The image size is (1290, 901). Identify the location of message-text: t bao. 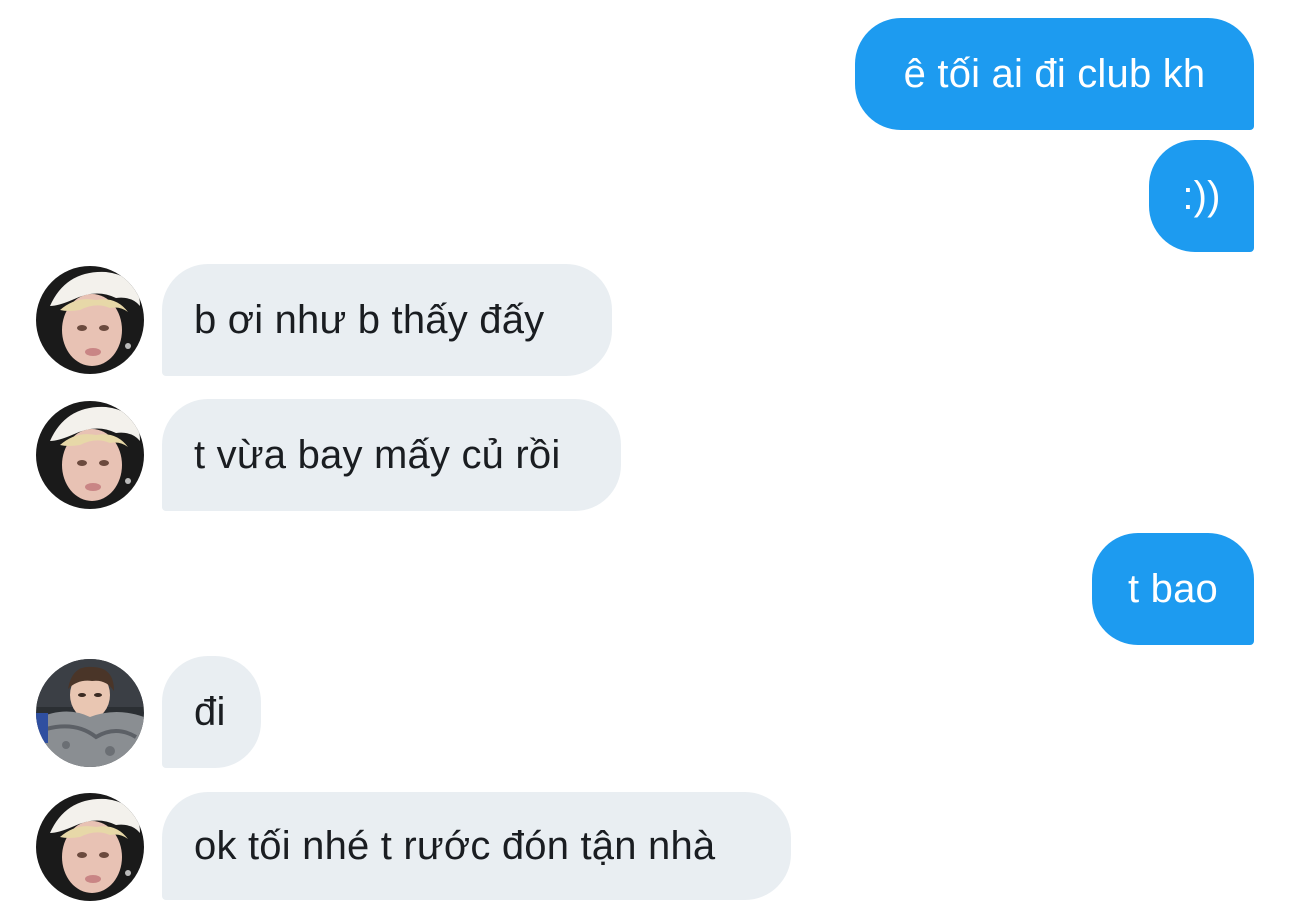
(1173, 588).